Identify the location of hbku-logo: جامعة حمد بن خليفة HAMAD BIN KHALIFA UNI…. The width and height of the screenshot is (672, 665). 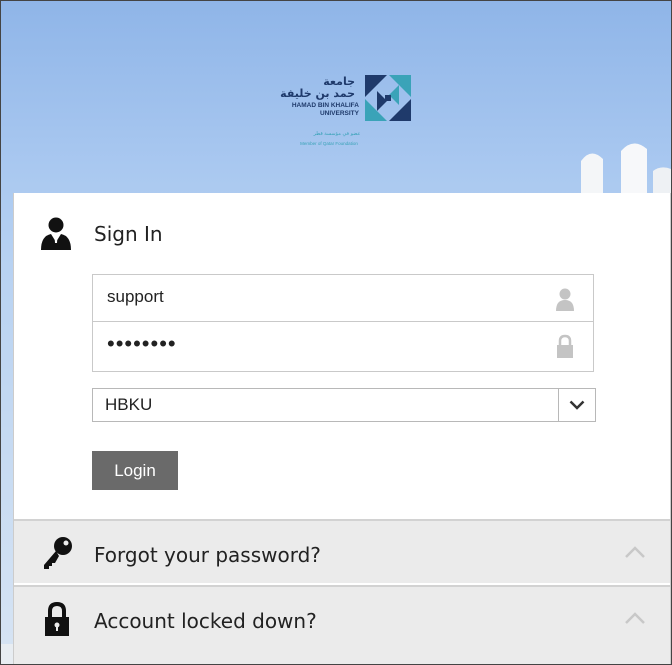
(345, 110).